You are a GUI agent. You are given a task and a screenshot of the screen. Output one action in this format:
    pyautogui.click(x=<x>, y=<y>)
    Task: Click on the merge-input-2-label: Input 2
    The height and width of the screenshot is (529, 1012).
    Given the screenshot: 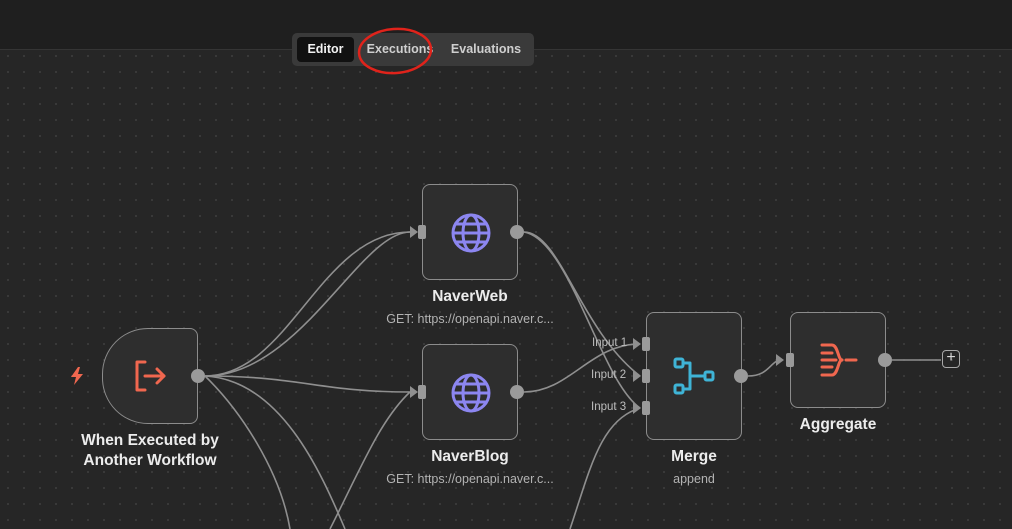 What is the action you would take?
    pyautogui.click(x=609, y=375)
    